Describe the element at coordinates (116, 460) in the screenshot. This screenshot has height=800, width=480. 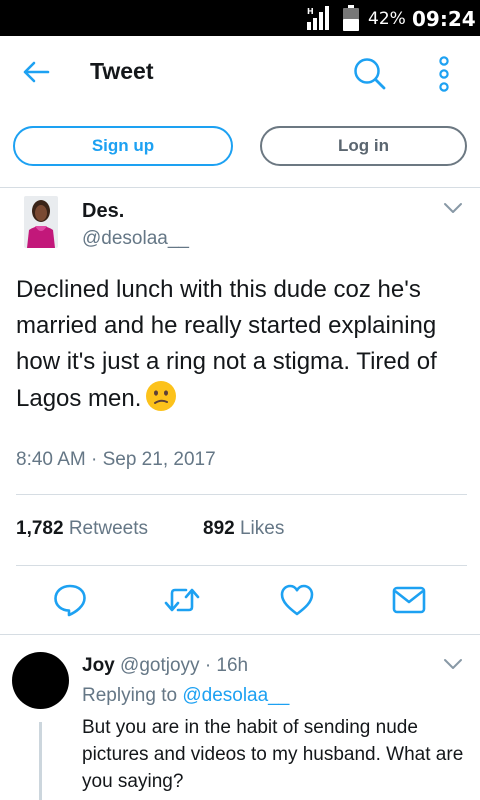
I see `tweet-timestamp: 8:40 AM · Sep 21, 2017` at that location.